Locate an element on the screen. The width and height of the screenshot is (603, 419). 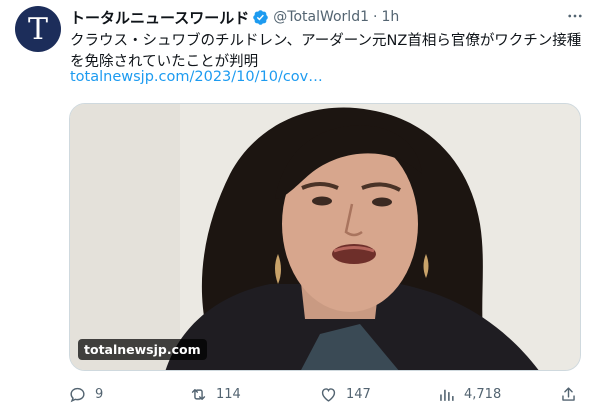
avatar-letter: T is located at coordinates (37, 29).